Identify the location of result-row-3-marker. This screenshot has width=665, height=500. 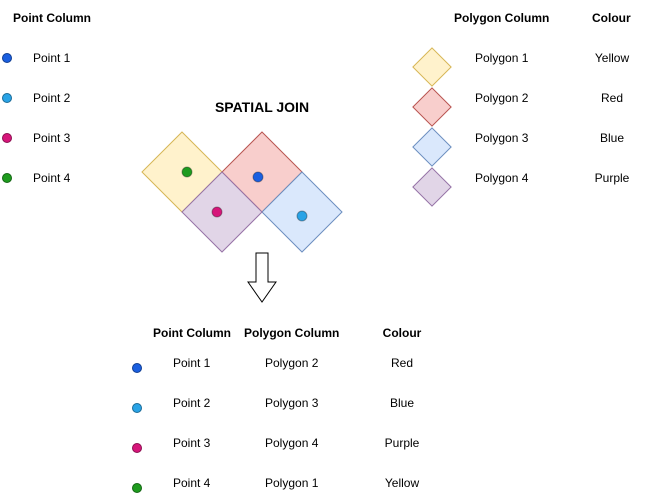
(137, 448).